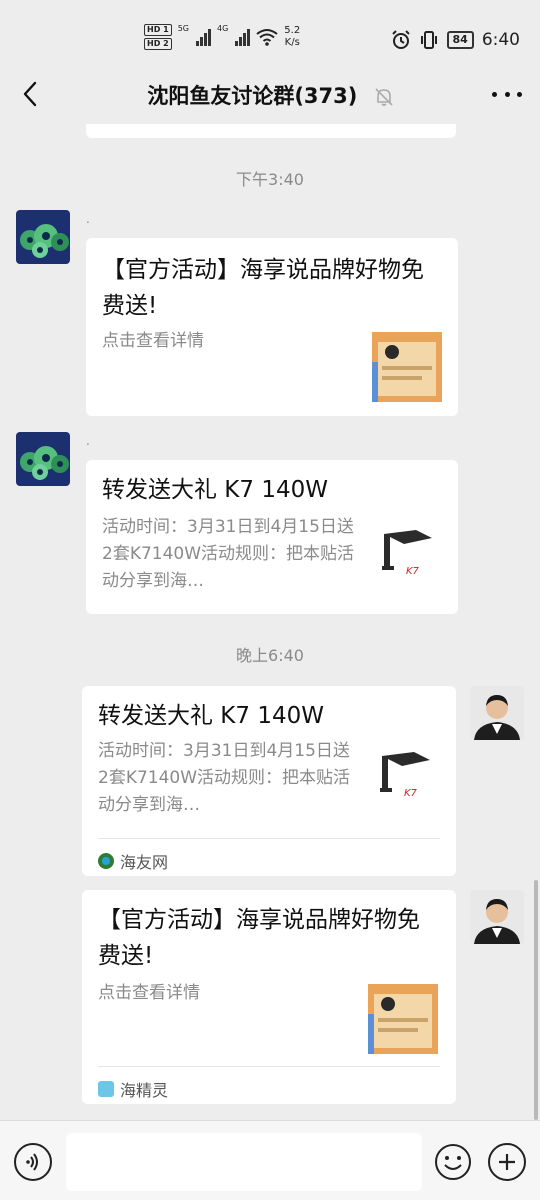  Describe the element at coordinates (269, 997) in the screenshot. I see `link-card: 【官方活动】海享说品牌好物免费送! 点击查看详情 海精灵` at that location.